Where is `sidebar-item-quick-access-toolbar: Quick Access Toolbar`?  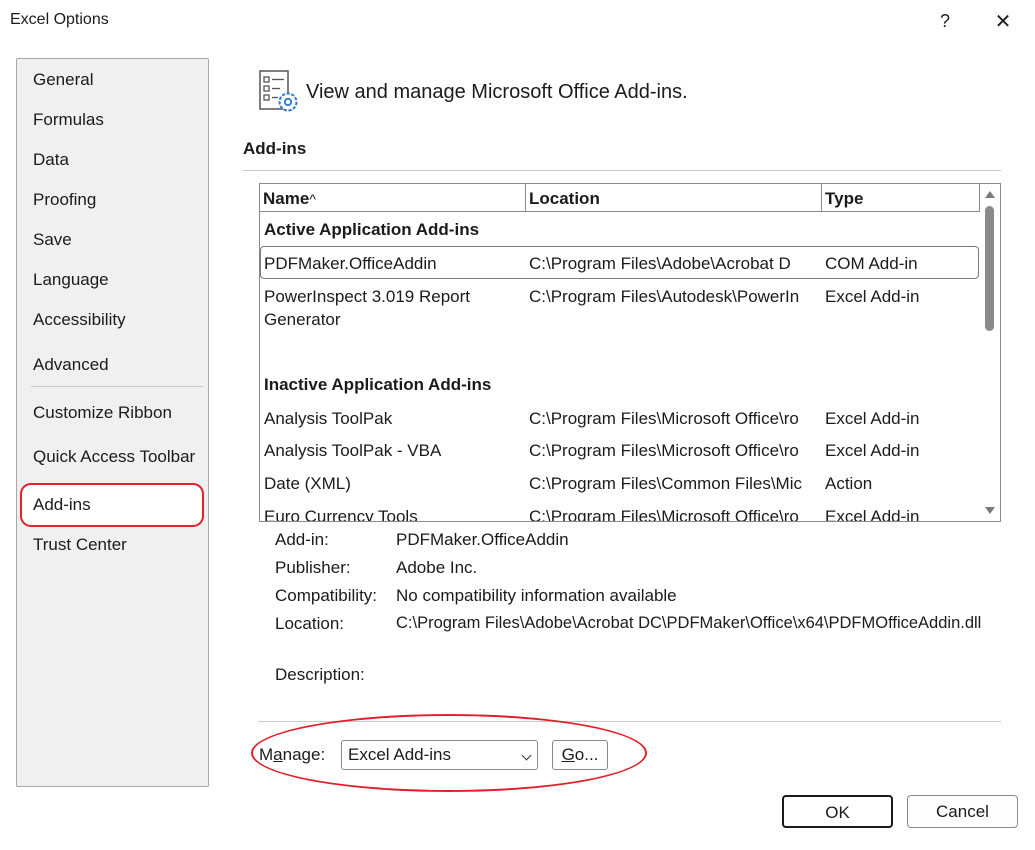 sidebar-item-quick-access-toolbar: Quick Access Toolbar is located at coordinates (114, 457).